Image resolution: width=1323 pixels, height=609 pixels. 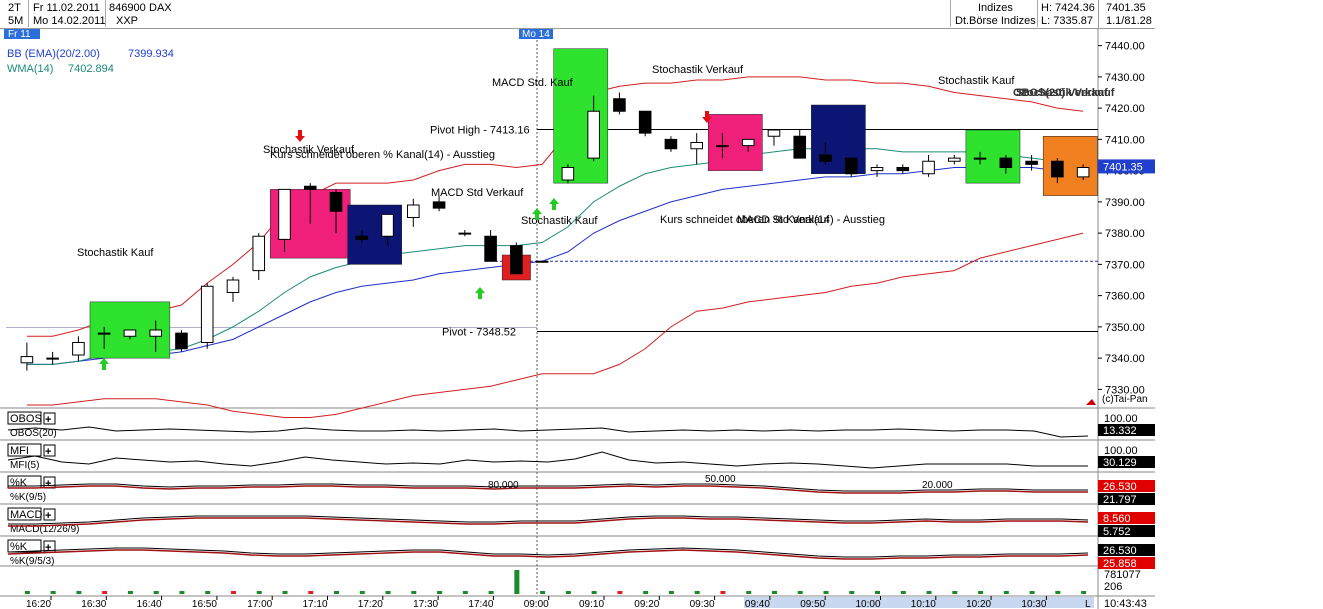 I want to click on time-label: 09:10, so click(x=591, y=604).